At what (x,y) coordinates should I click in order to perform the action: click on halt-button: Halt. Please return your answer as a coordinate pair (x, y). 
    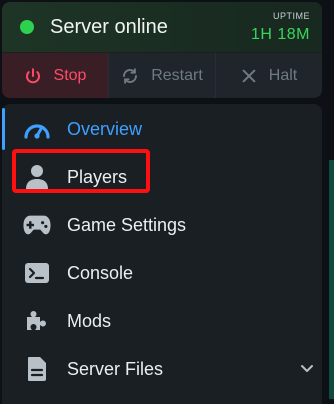
    Looking at the image, I should click on (268, 75).